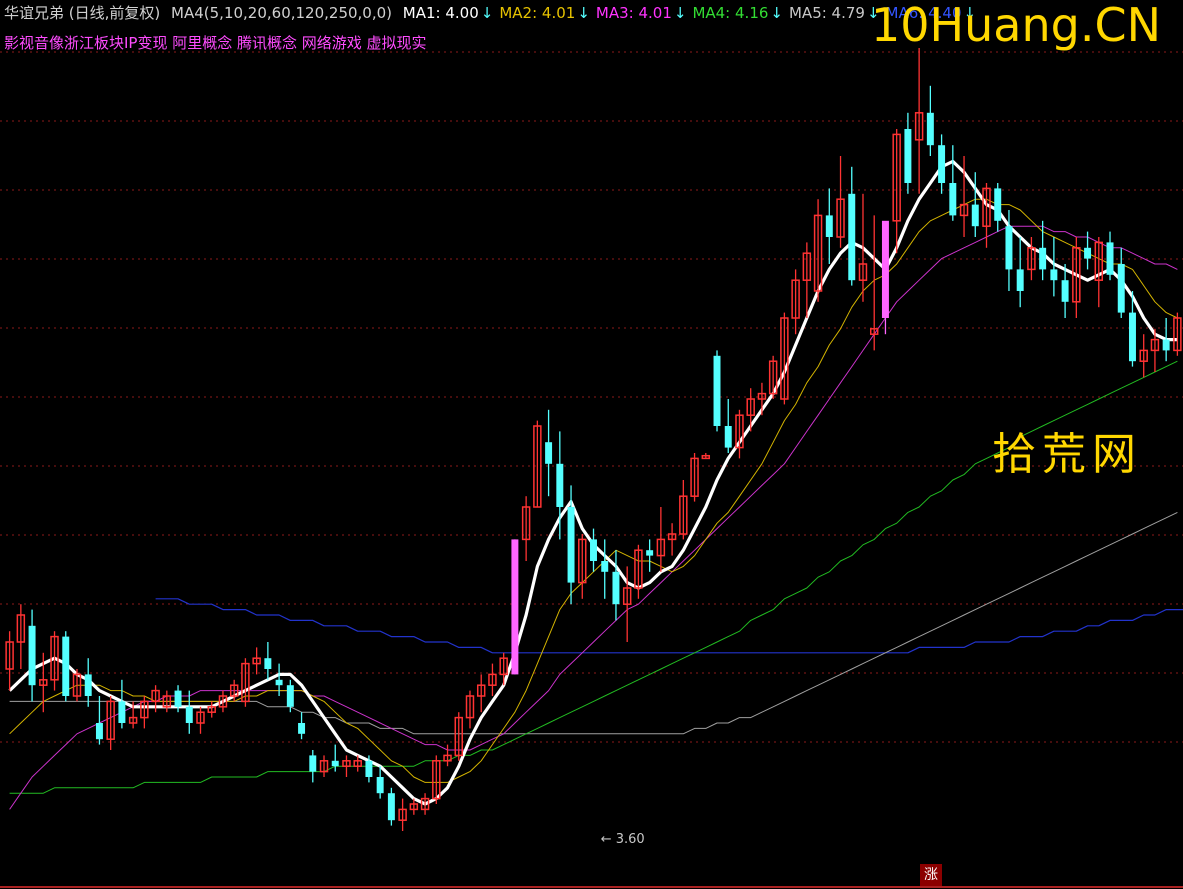 The width and height of the screenshot is (1183, 889). I want to click on stock-title: 华谊兄弟 (日线,前复权), so click(82, 13).